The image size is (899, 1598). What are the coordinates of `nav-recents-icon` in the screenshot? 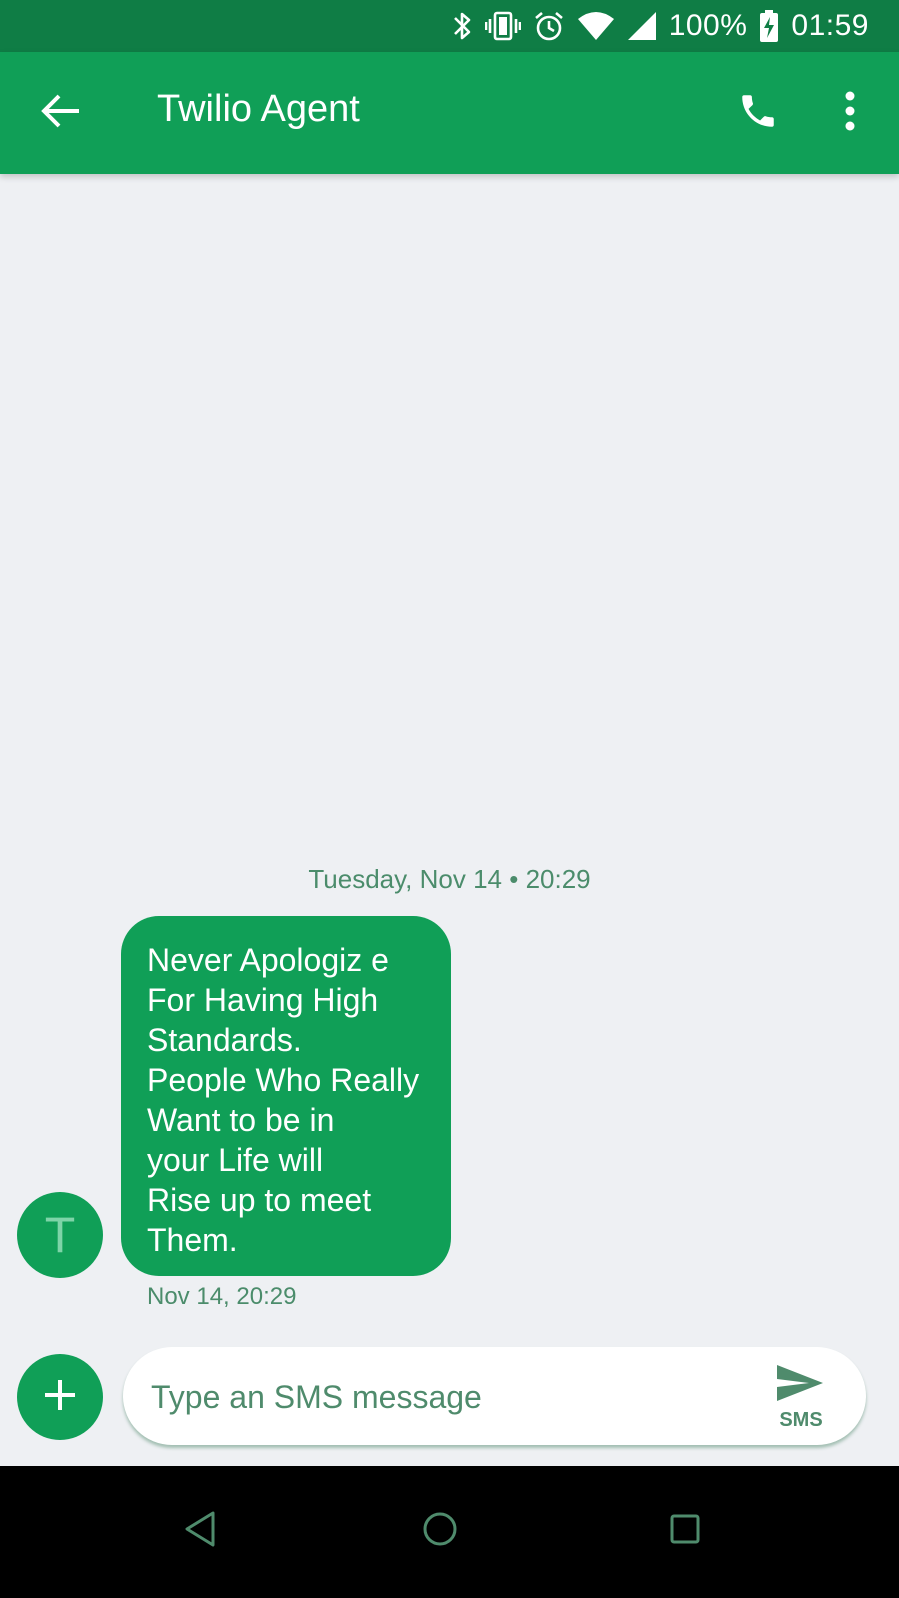 It's located at (685, 1531).